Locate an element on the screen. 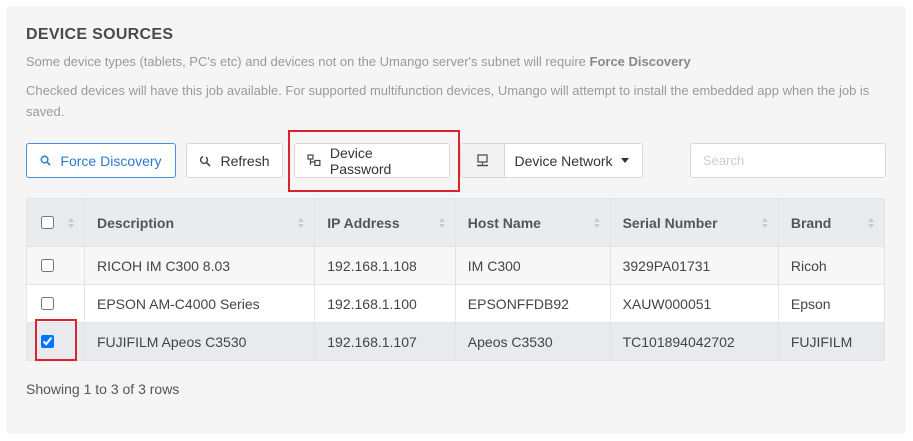  cell-serial-number: XAUW000051 is located at coordinates (694, 303).